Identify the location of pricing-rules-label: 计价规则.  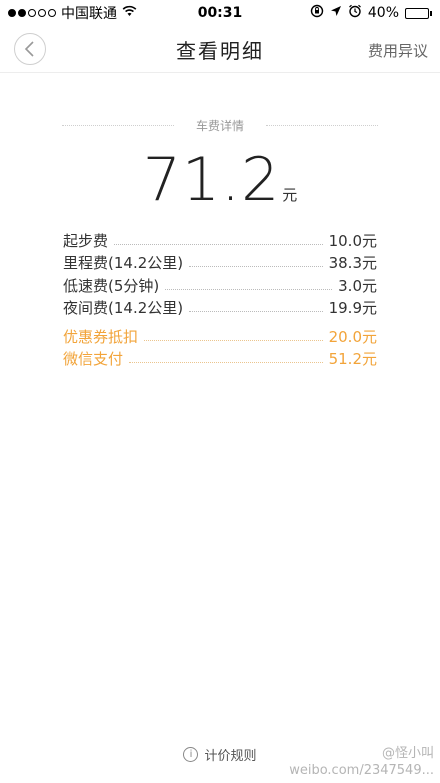
(230, 756).